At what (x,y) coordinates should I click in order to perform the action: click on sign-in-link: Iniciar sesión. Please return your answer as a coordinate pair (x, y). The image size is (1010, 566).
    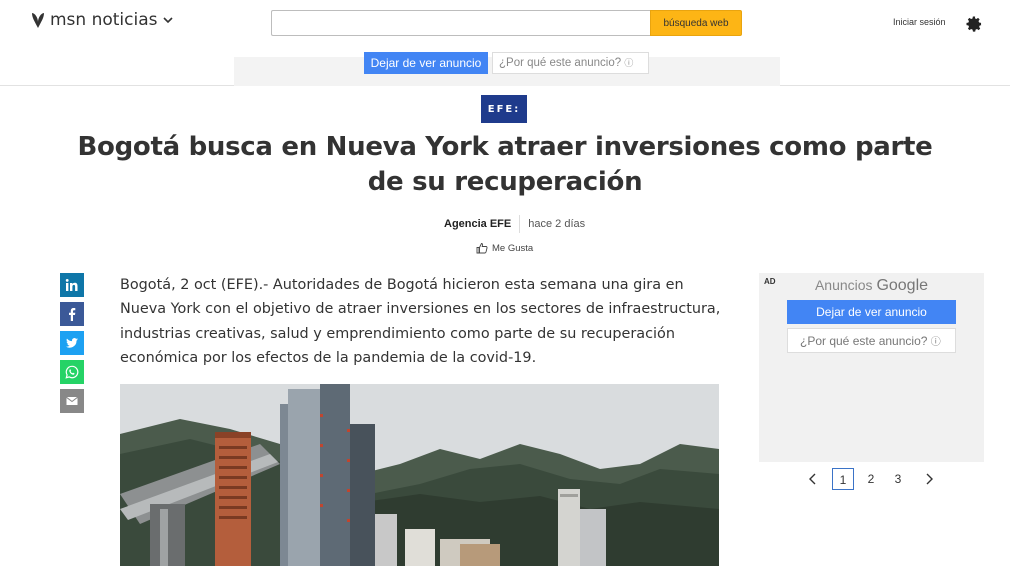
    Looking at the image, I should click on (919, 22).